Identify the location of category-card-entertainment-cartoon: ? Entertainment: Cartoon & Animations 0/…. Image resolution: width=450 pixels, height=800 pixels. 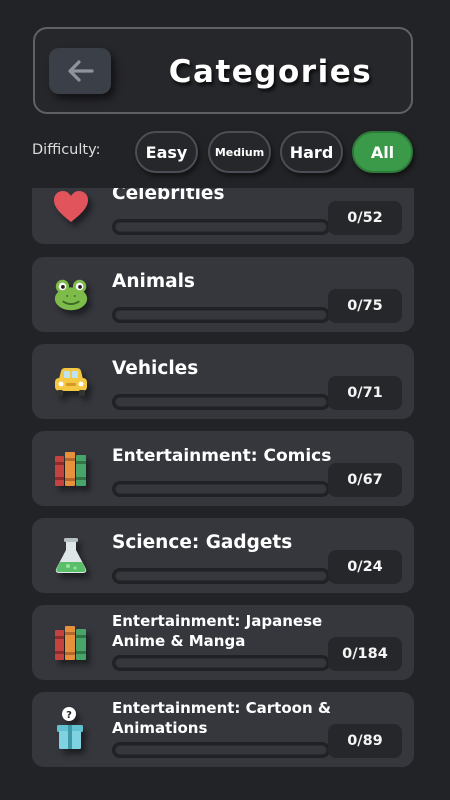
(223, 729).